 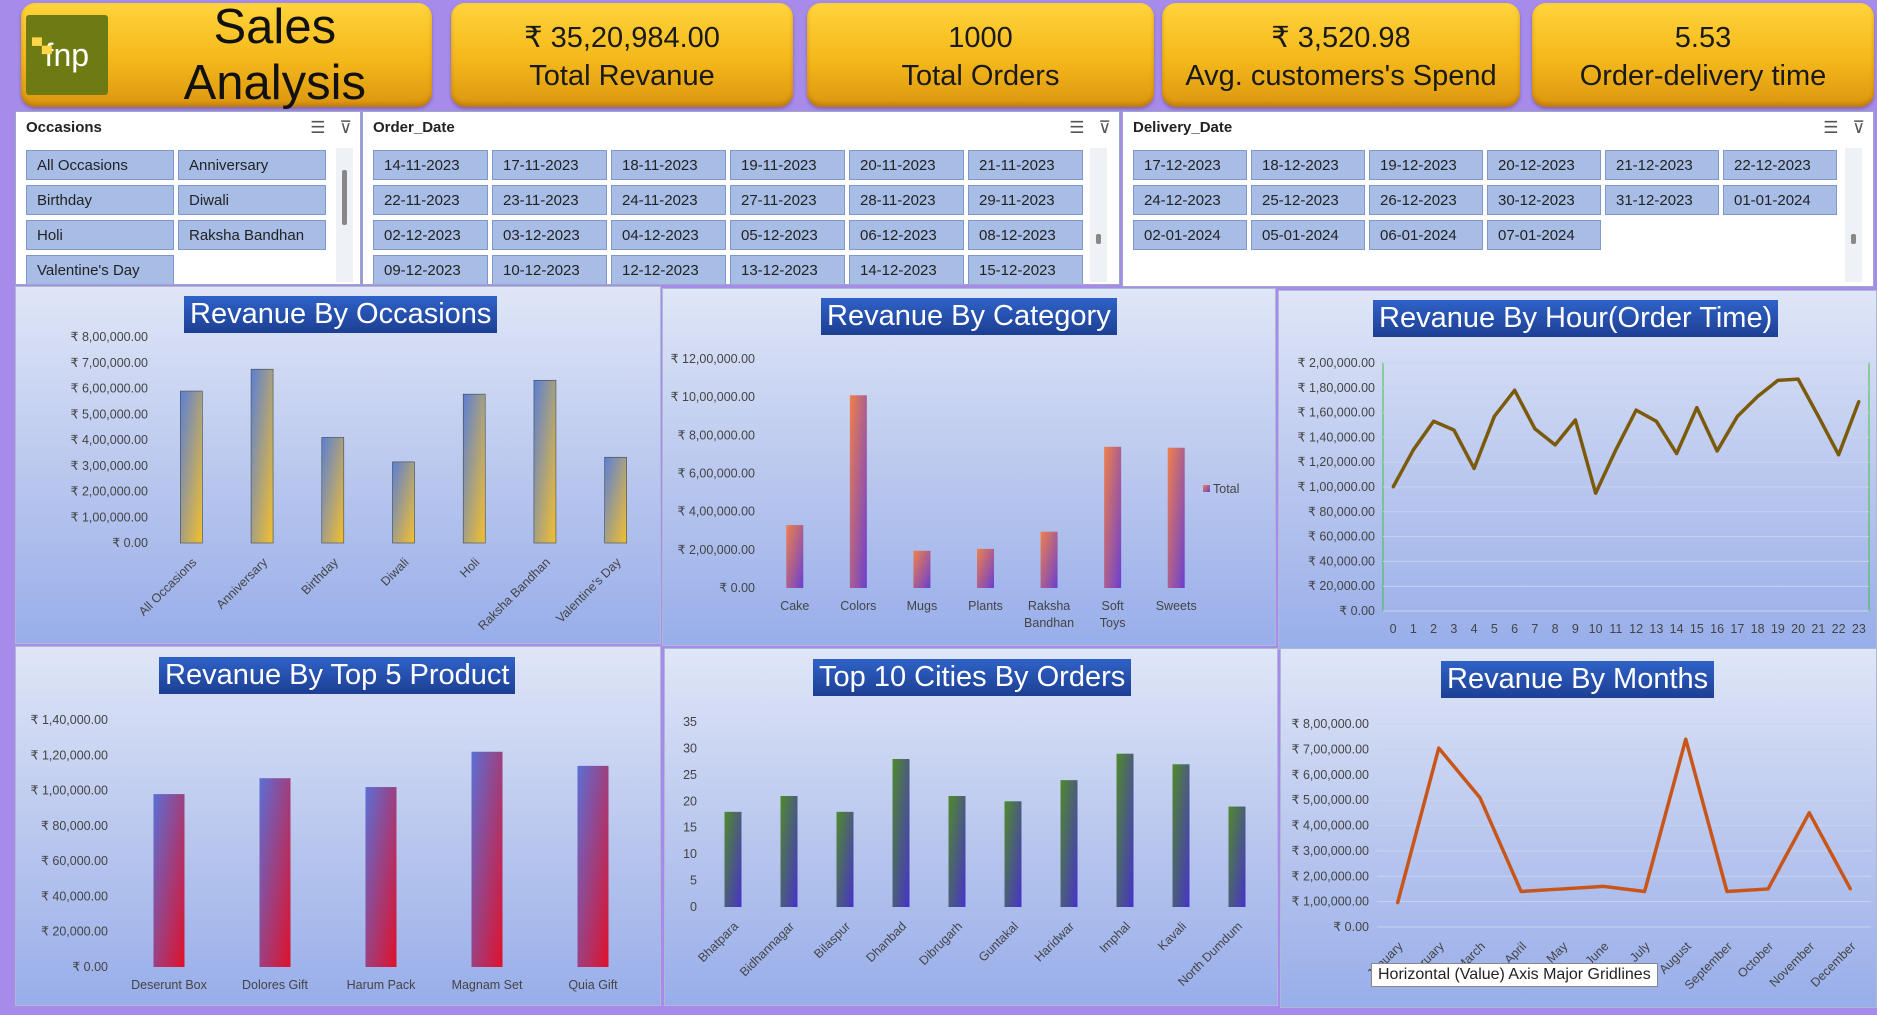 I want to click on slicer-item: 28-11-2023, so click(x=906, y=200).